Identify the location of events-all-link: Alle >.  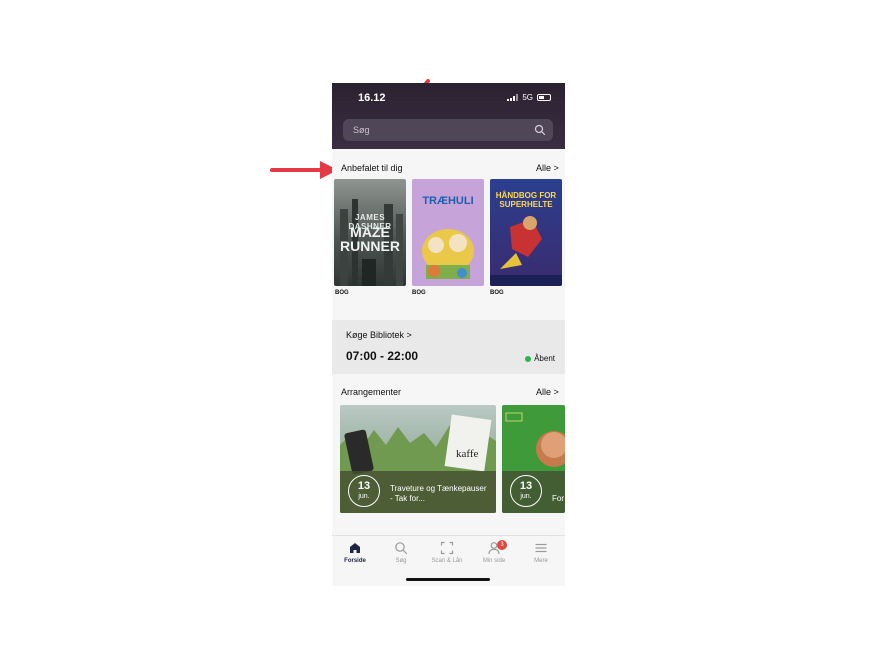
(547, 392).